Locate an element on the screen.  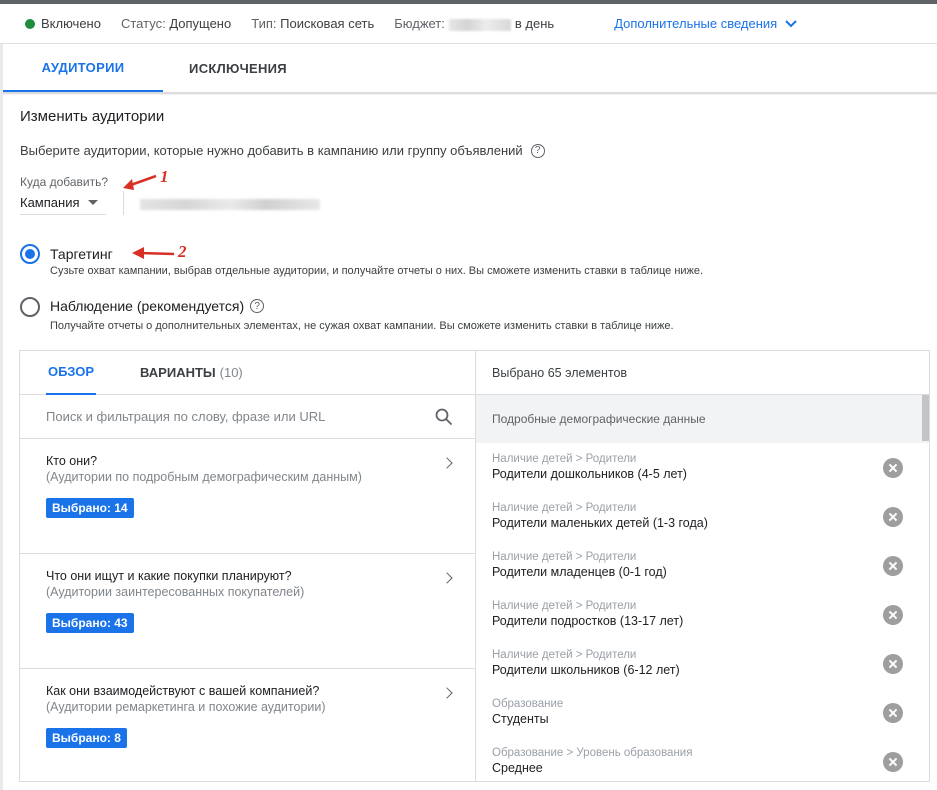
item-name: Родители маленьких детей (1-3 года) is located at coordinates (600, 523).